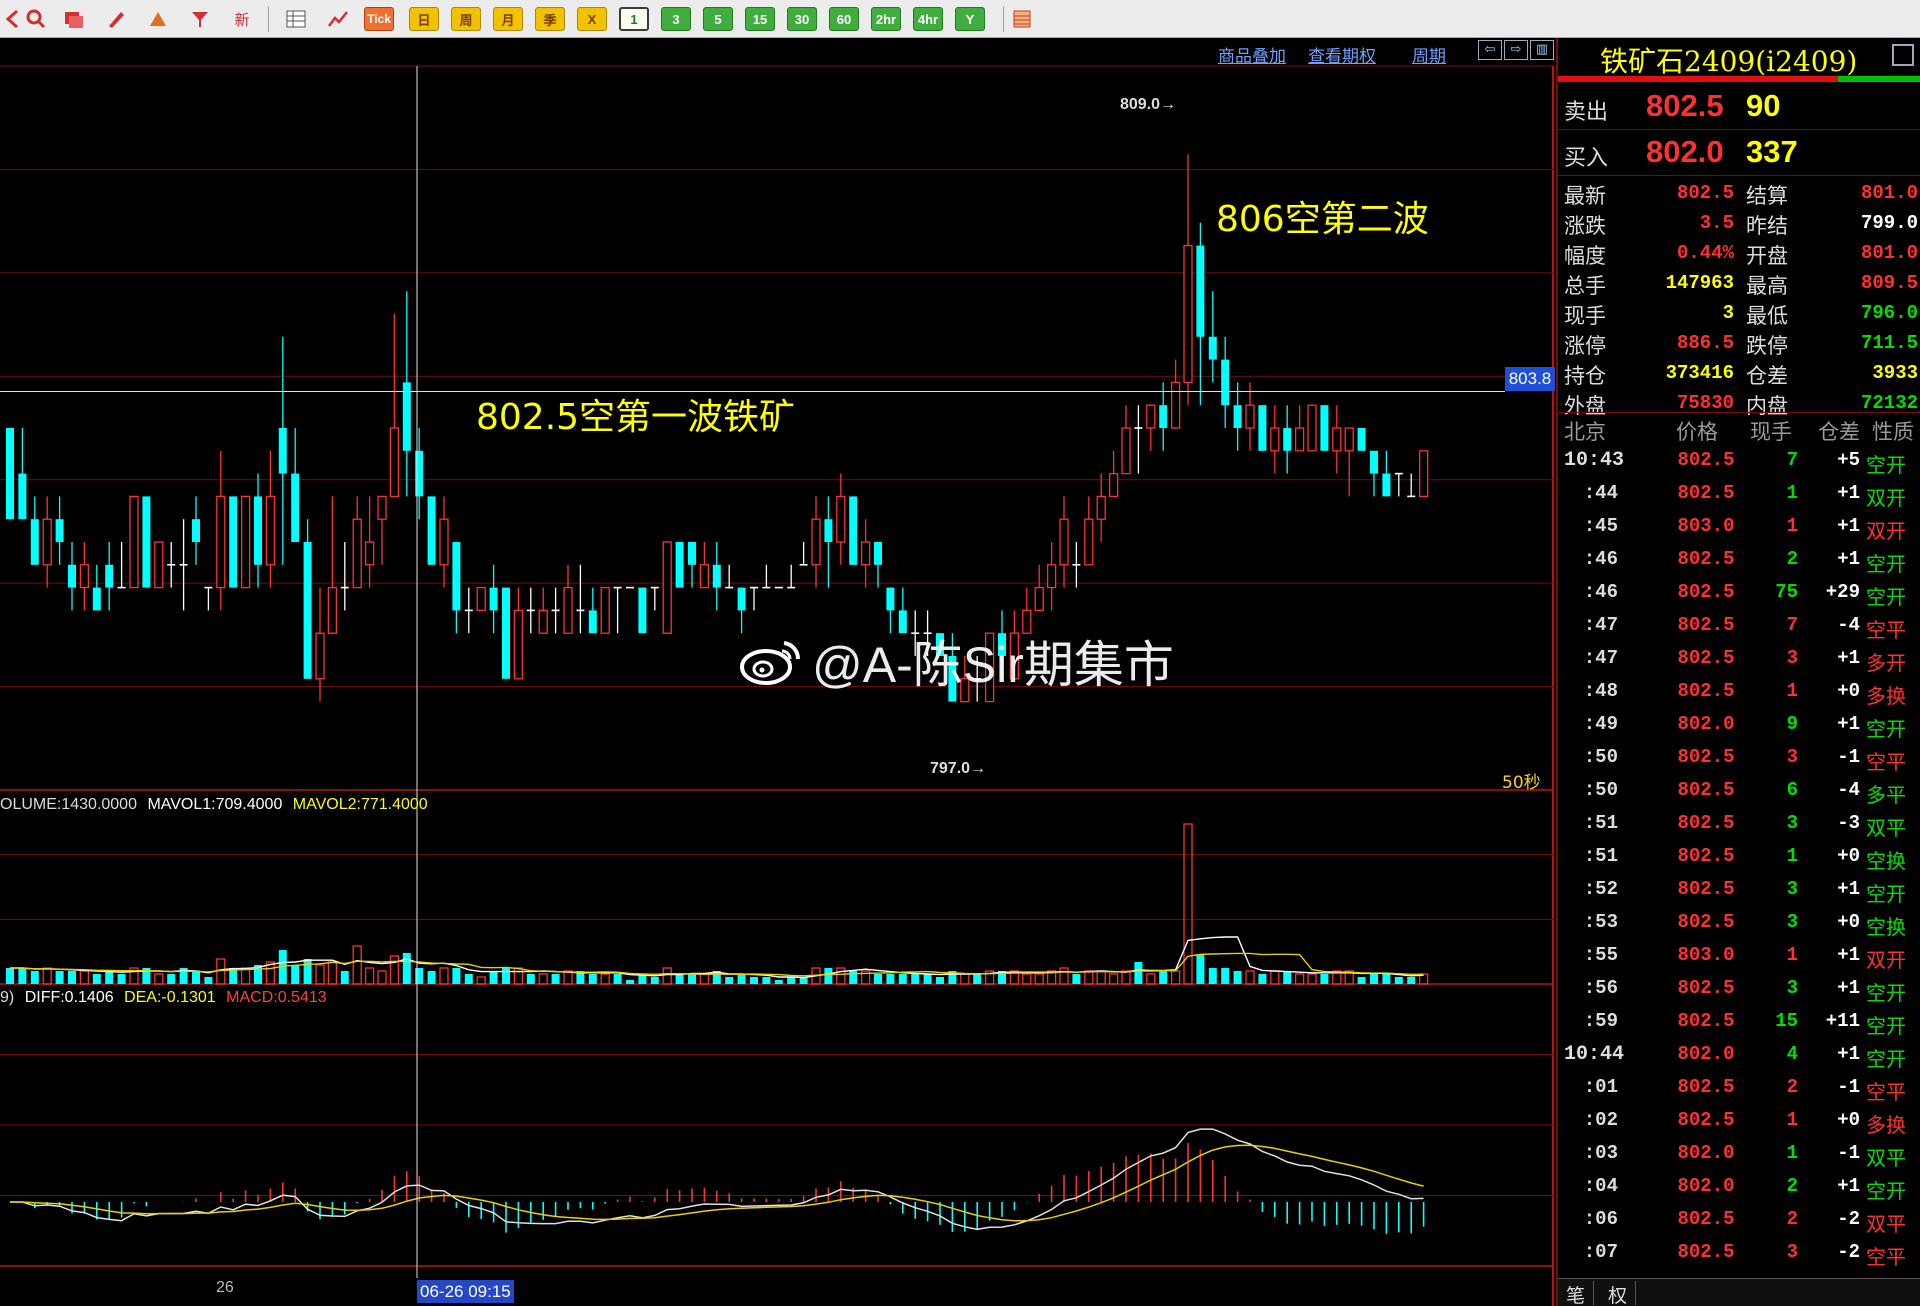 Image resolution: width=1920 pixels, height=1306 pixels. What do you see at coordinates (465, 1291) in the screenshot?
I see `crosshair-date-tag: 06-26 09:15` at bounding box center [465, 1291].